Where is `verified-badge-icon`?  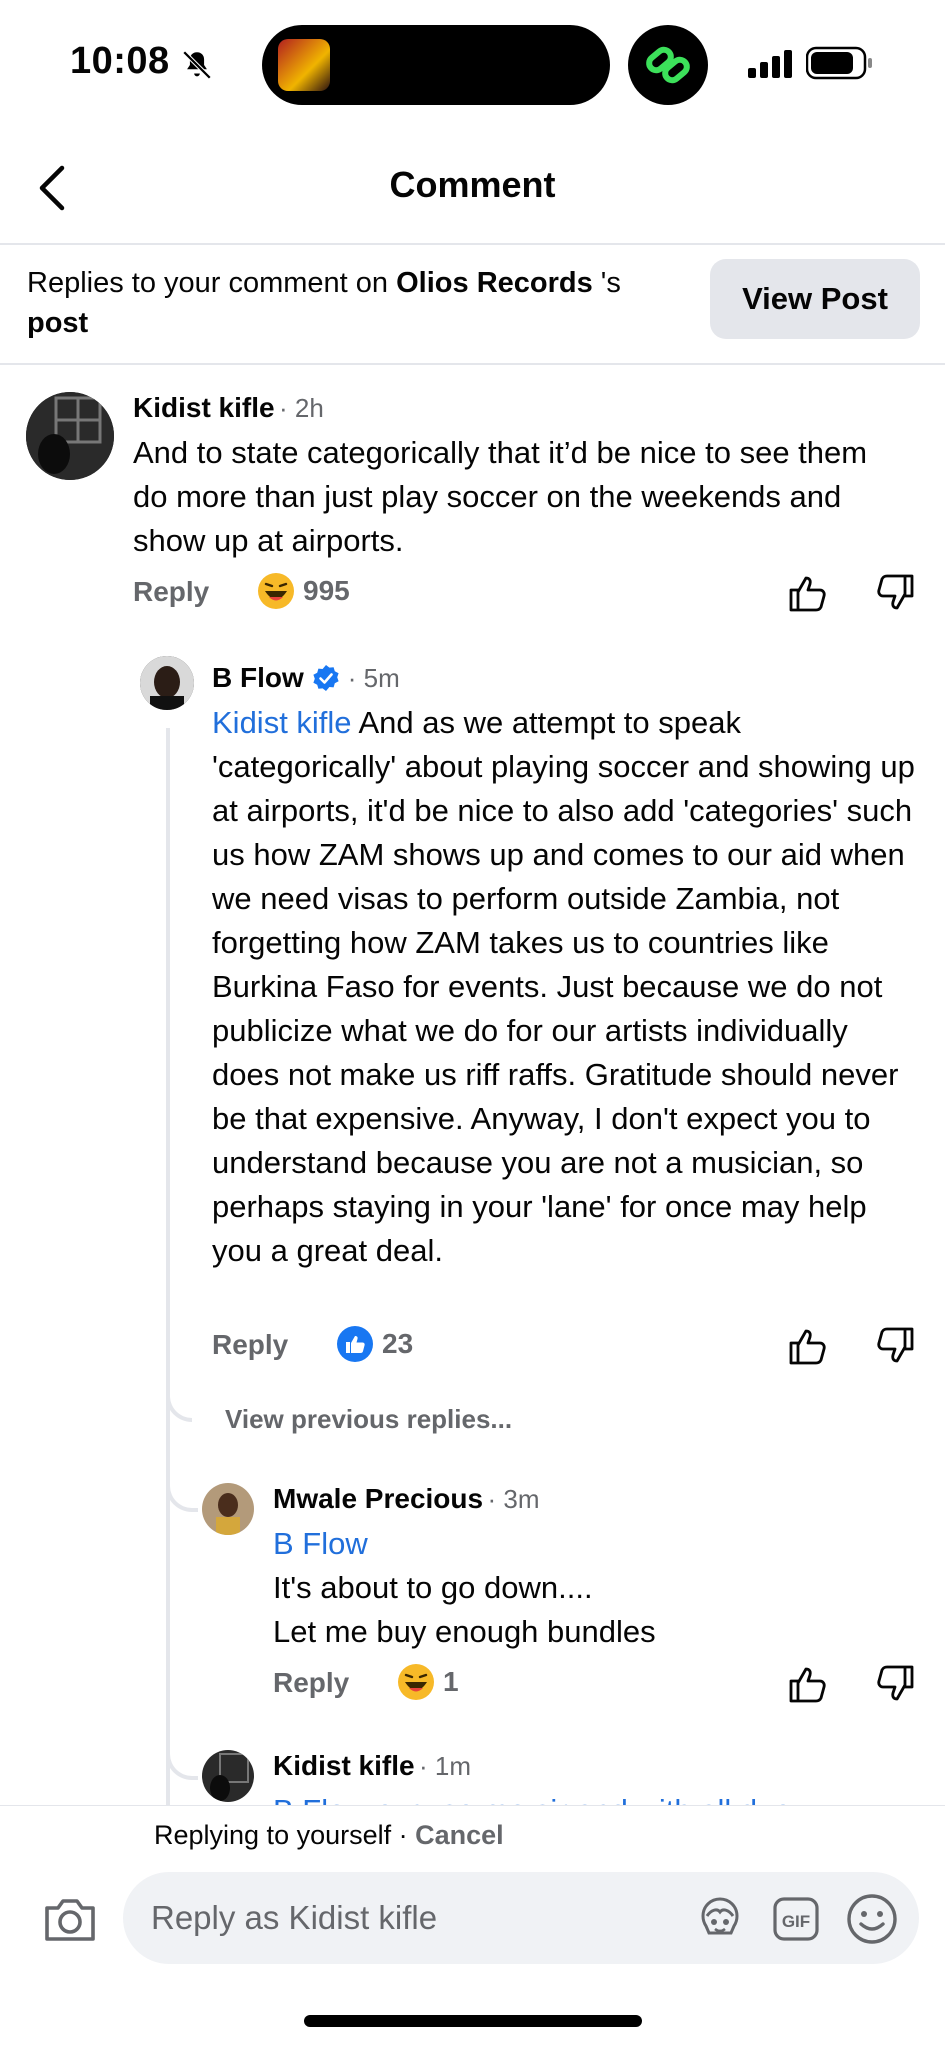
verified-badge-icon is located at coordinates (326, 678).